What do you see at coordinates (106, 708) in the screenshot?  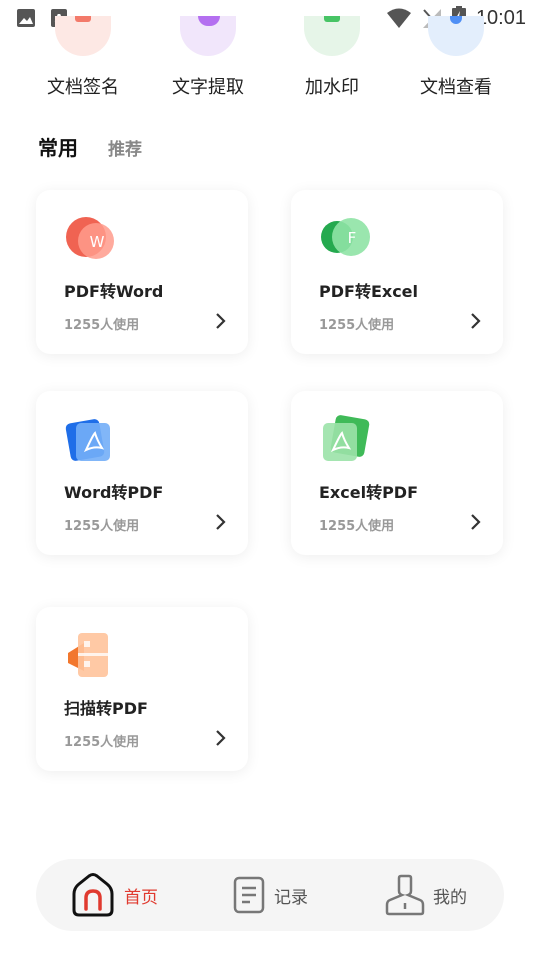 I see `card-title: 扫描转PDF` at bounding box center [106, 708].